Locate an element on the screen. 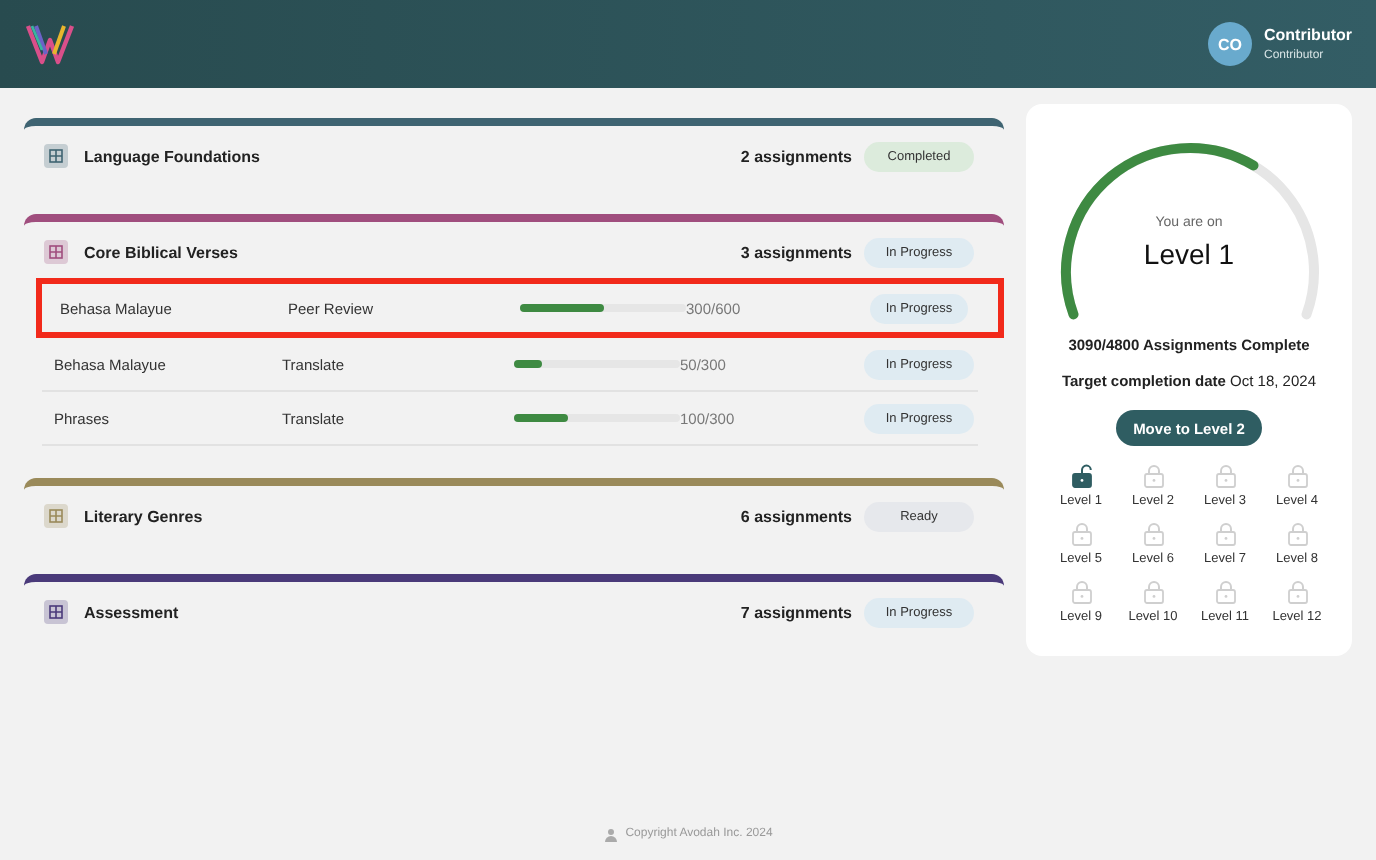 This screenshot has height=860, width=1376. assignment-count: 7 assignments is located at coordinates (796, 612).